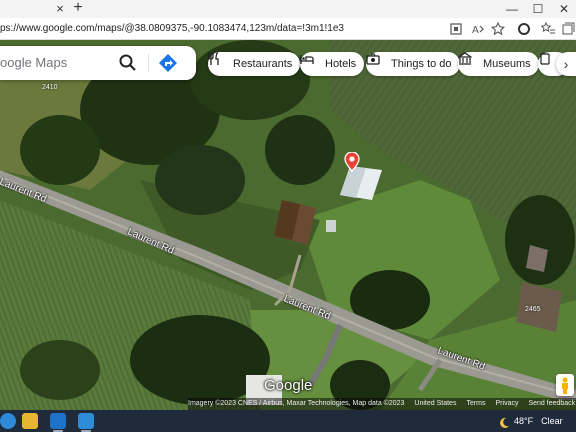 Image resolution: width=576 pixels, height=432 pixels. I want to click on search-input: oogle Maps, so click(55, 63).